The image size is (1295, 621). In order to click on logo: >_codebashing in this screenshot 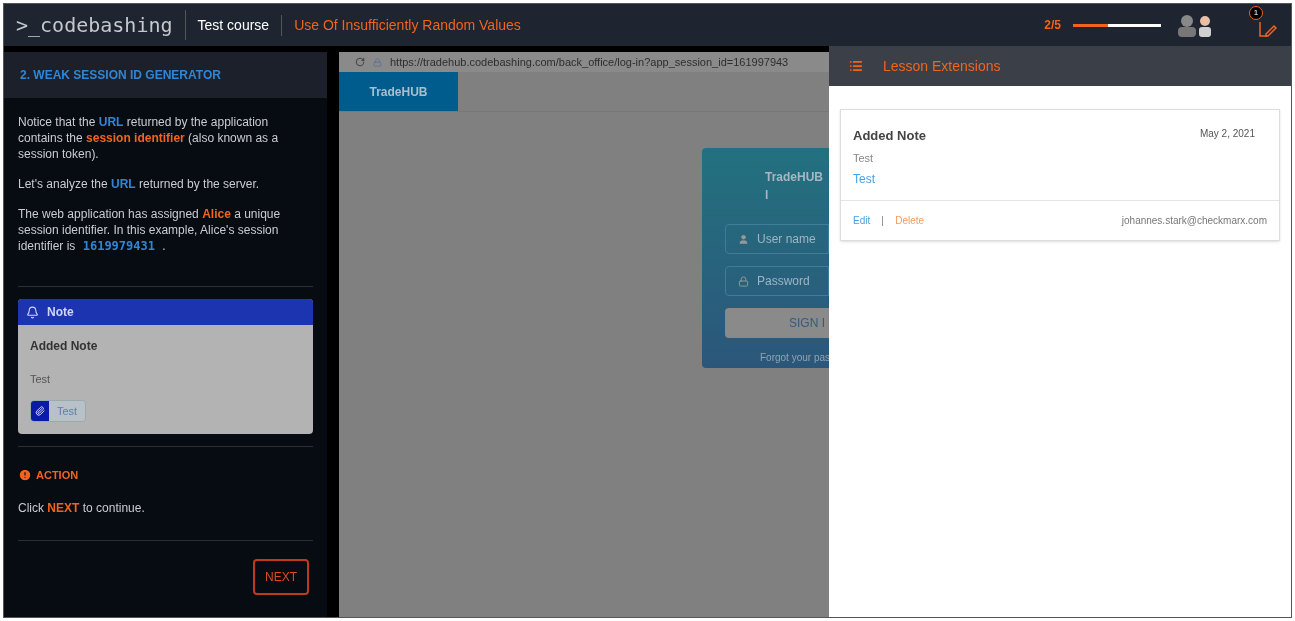, I will do `click(101, 25)`.